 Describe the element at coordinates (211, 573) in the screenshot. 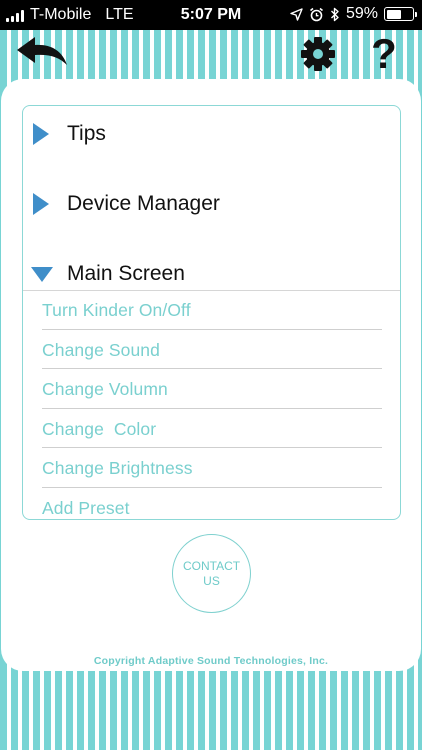

I see `contact-us-button: CONTACT US` at that location.